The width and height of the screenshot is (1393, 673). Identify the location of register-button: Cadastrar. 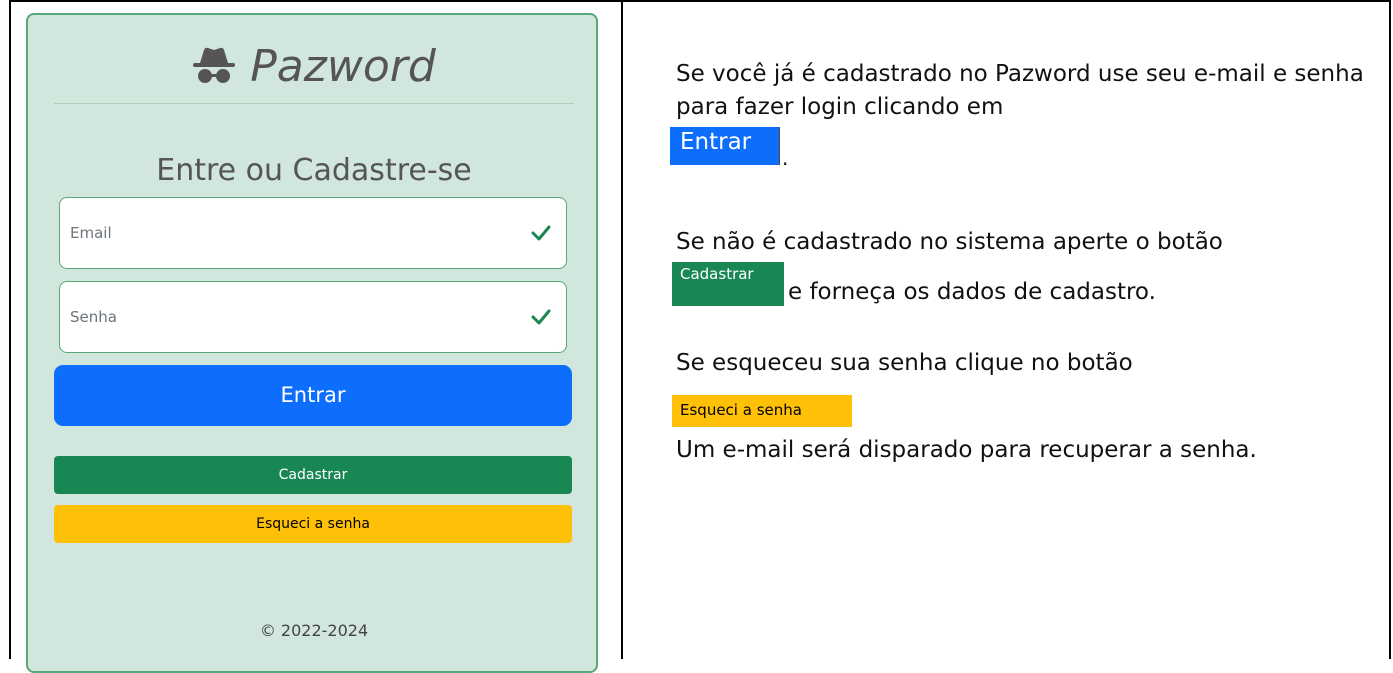
(313, 475).